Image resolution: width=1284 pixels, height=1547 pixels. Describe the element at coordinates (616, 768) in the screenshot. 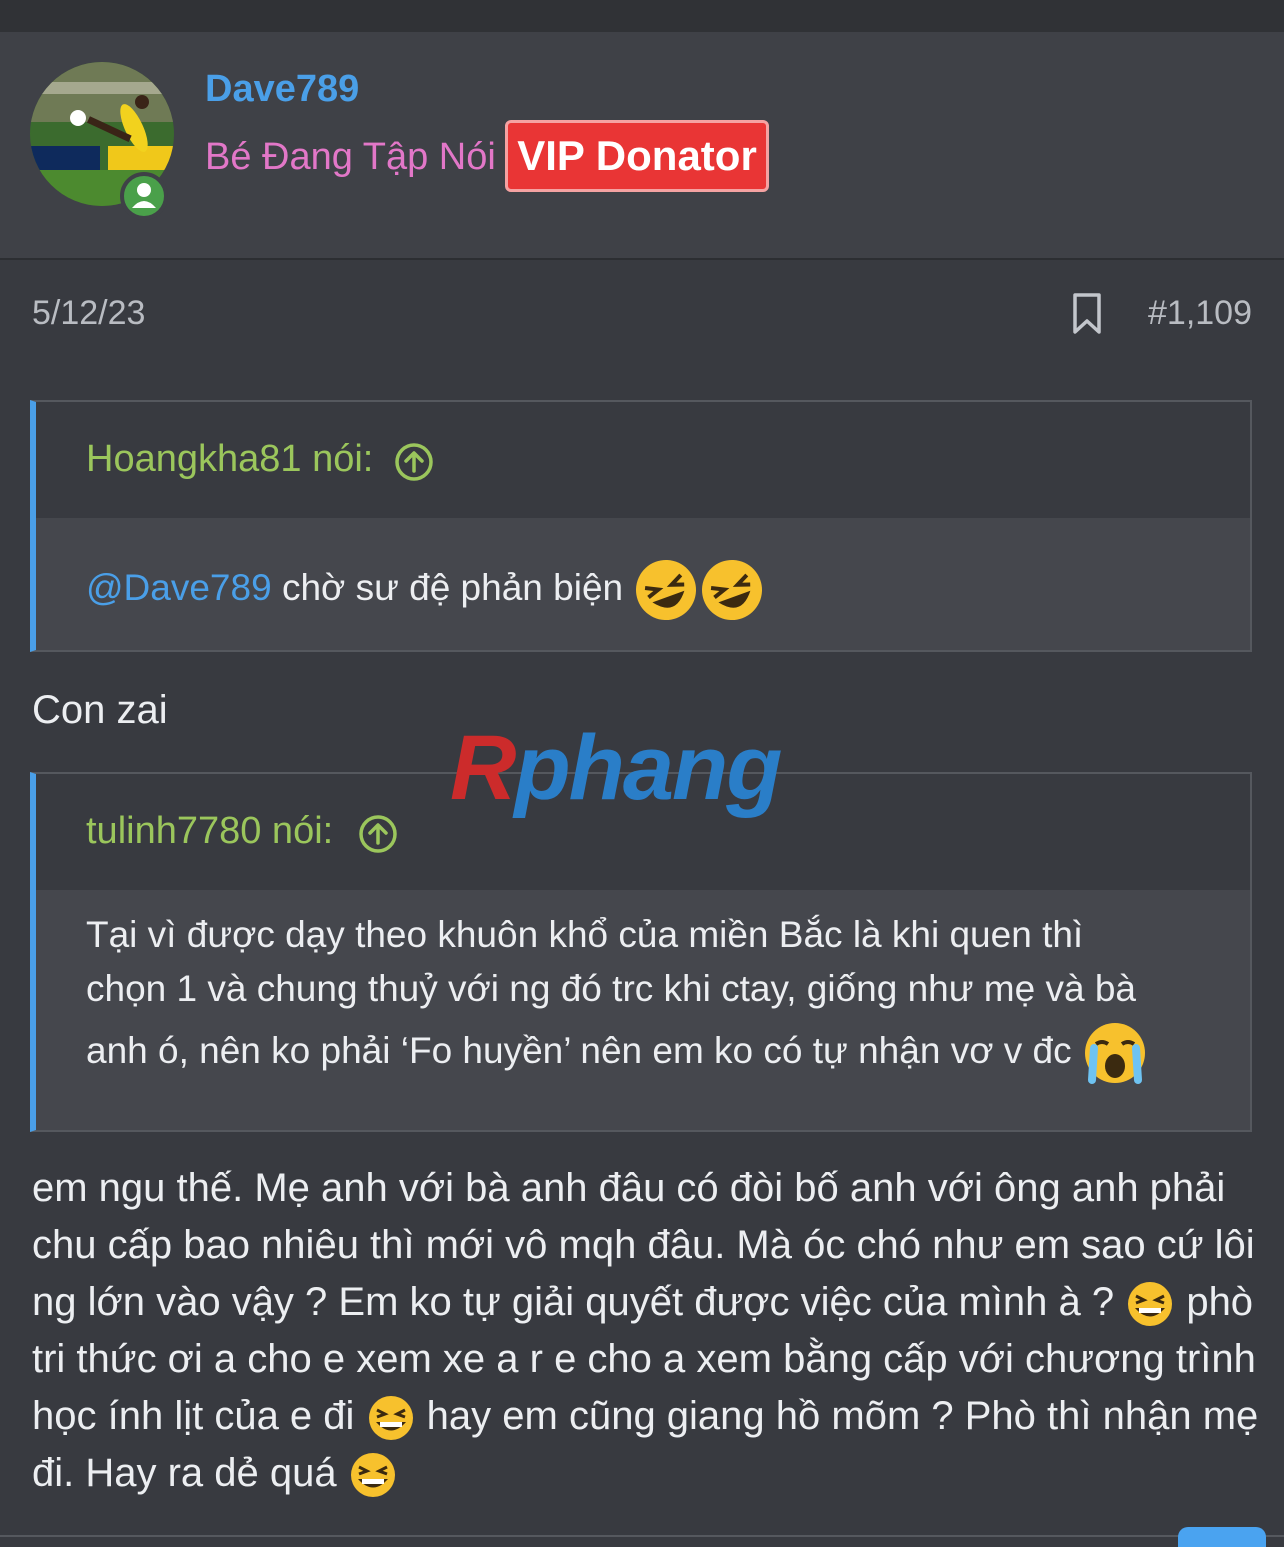

I see `watermark-logo: Rphang` at that location.